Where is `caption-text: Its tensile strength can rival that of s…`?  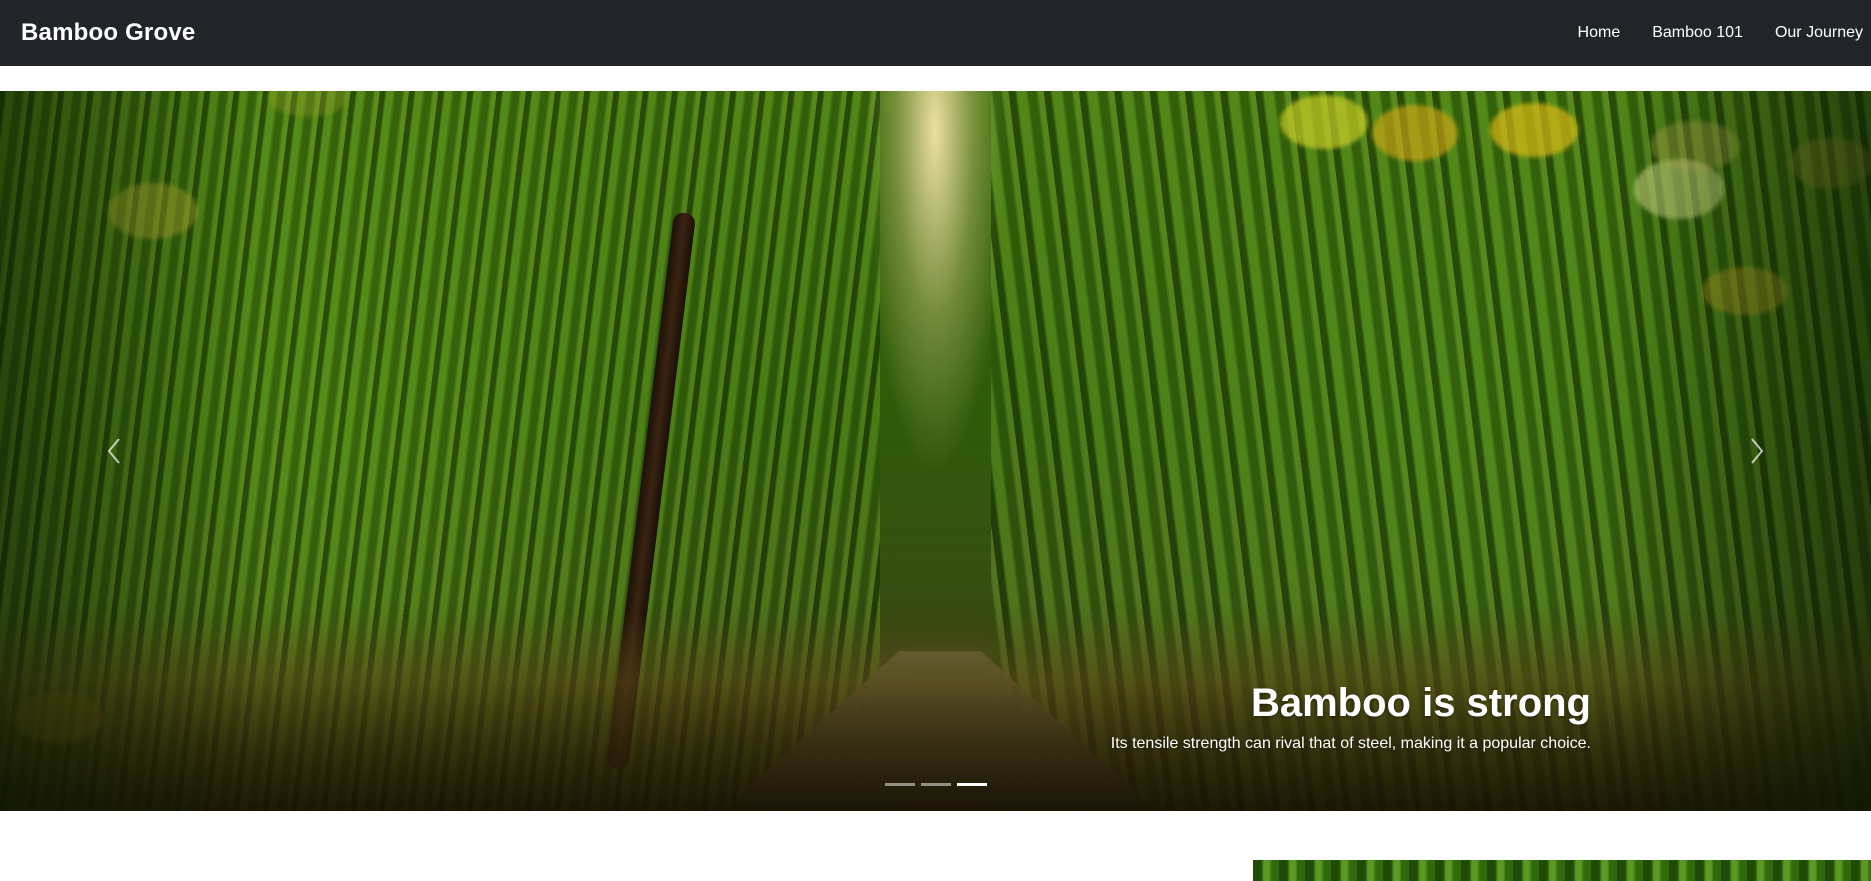
caption-text: Its tensile strength can rival that of s… is located at coordinates (1350, 743).